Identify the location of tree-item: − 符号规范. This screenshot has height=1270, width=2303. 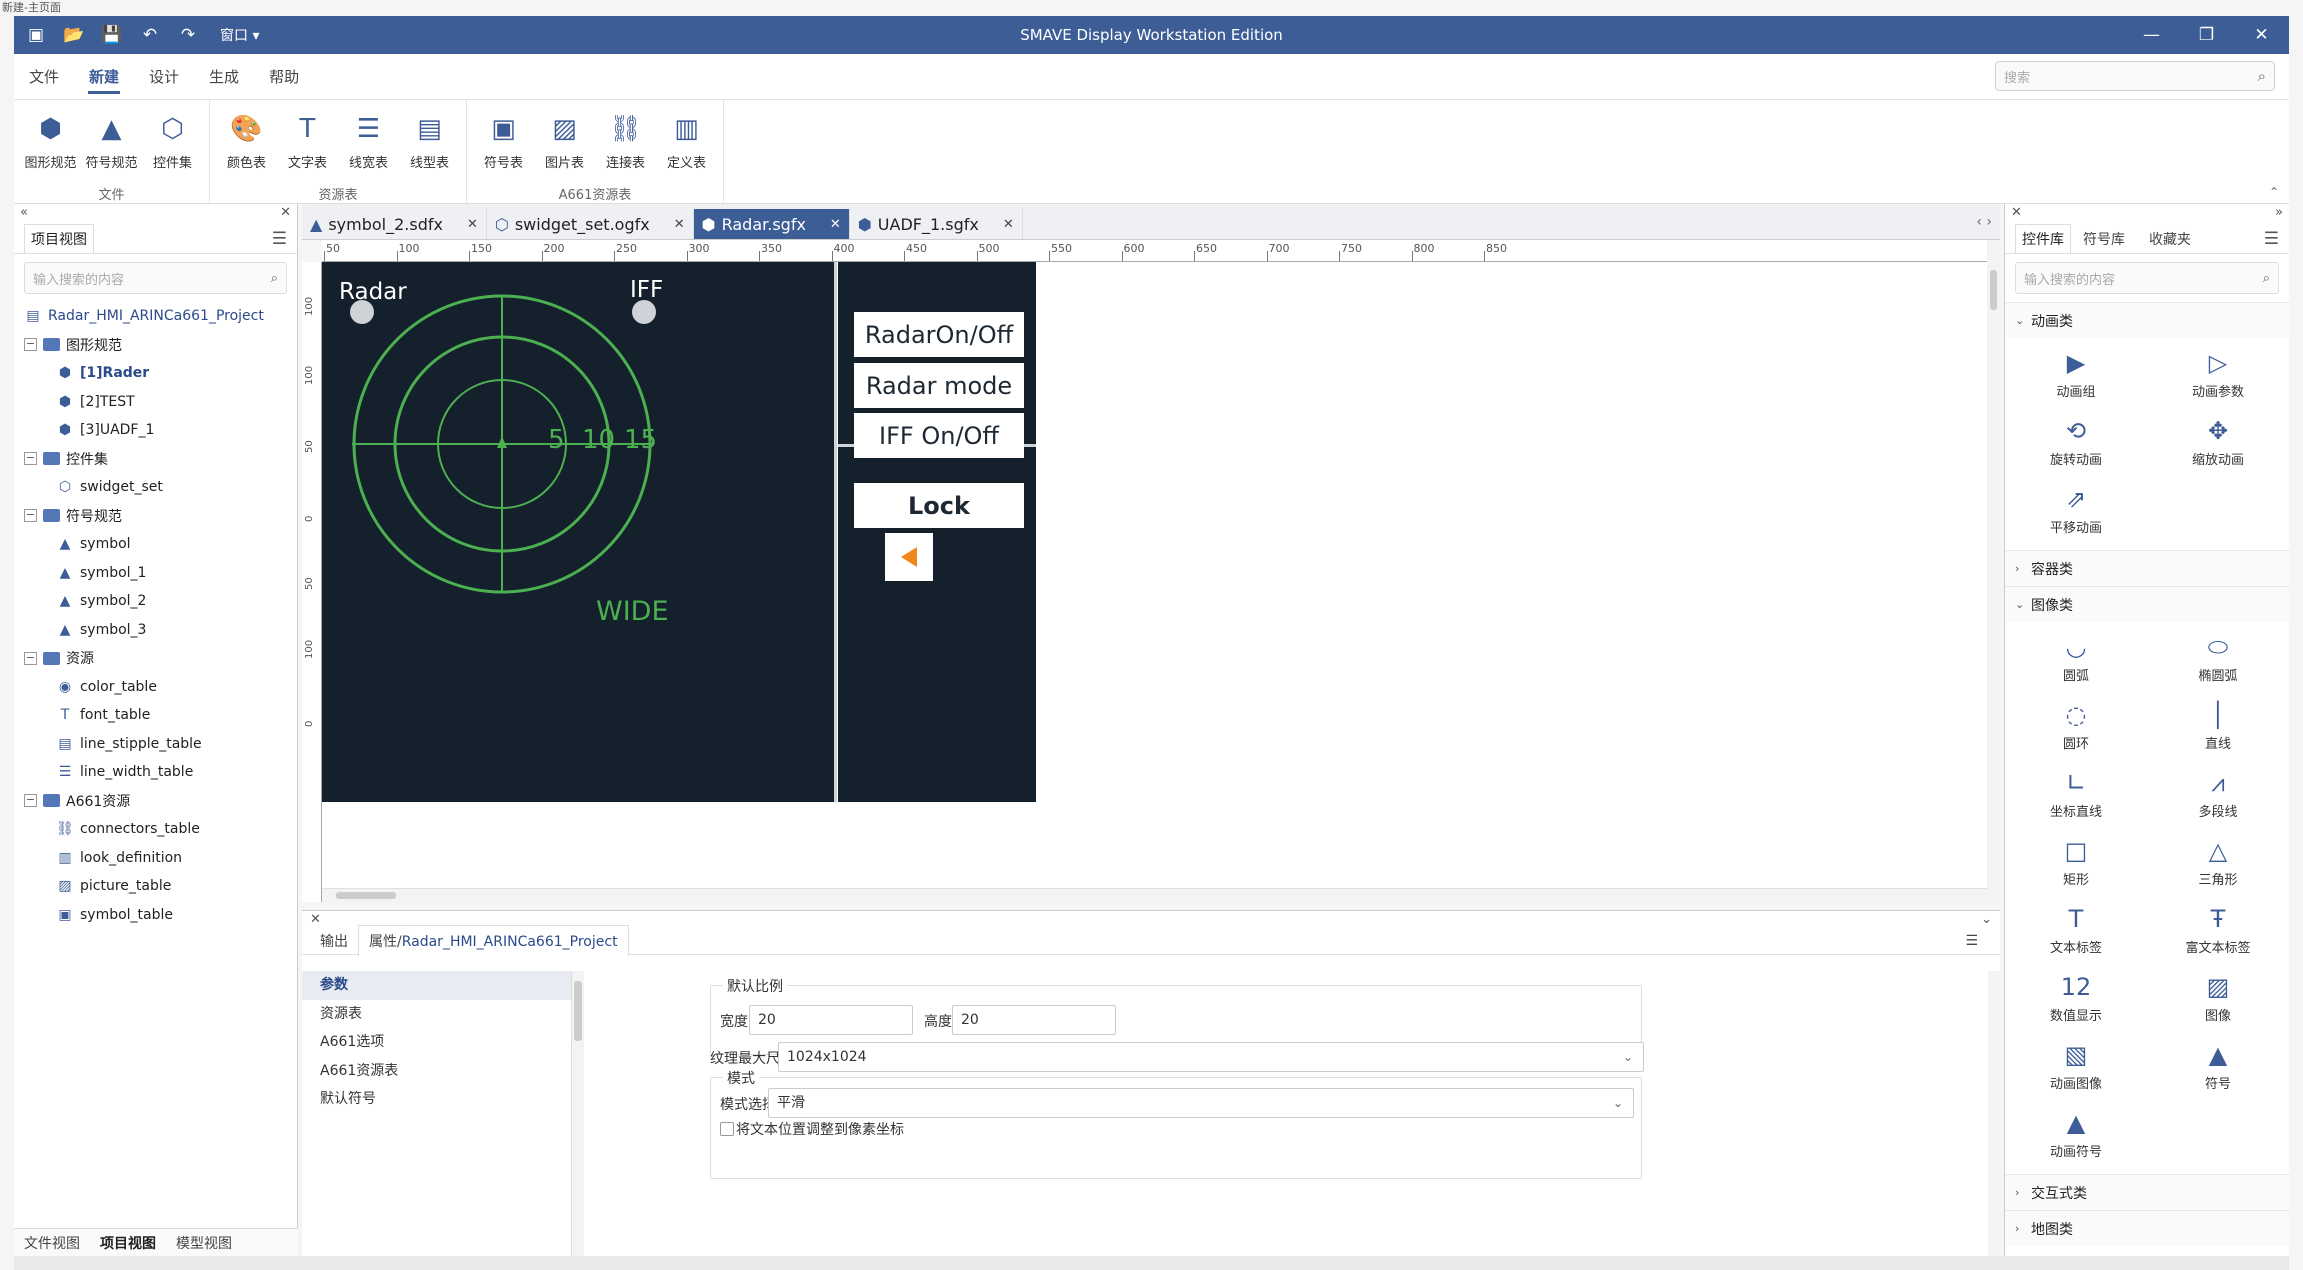
(160, 516).